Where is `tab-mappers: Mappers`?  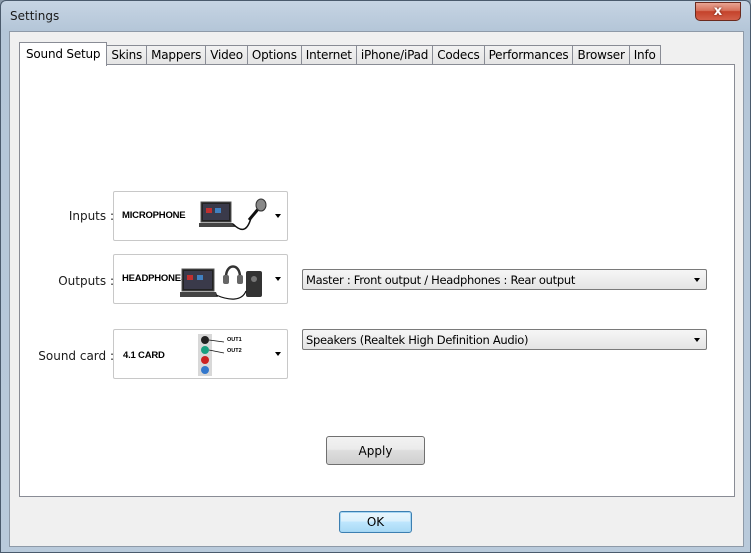
tab-mappers: Mappers is located at coordinates (176, 55).